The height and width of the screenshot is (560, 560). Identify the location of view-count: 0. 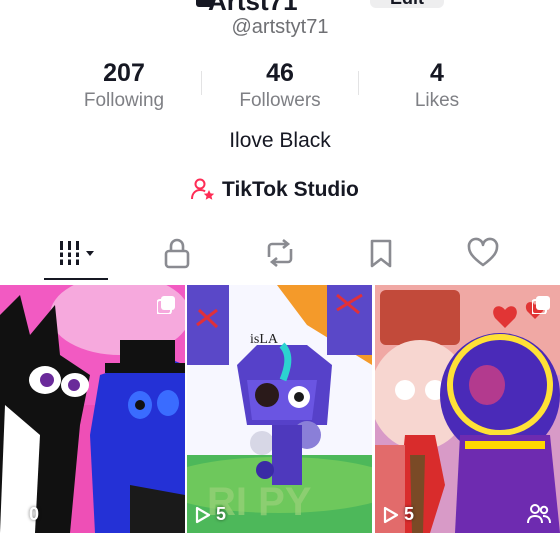
(23, 514).